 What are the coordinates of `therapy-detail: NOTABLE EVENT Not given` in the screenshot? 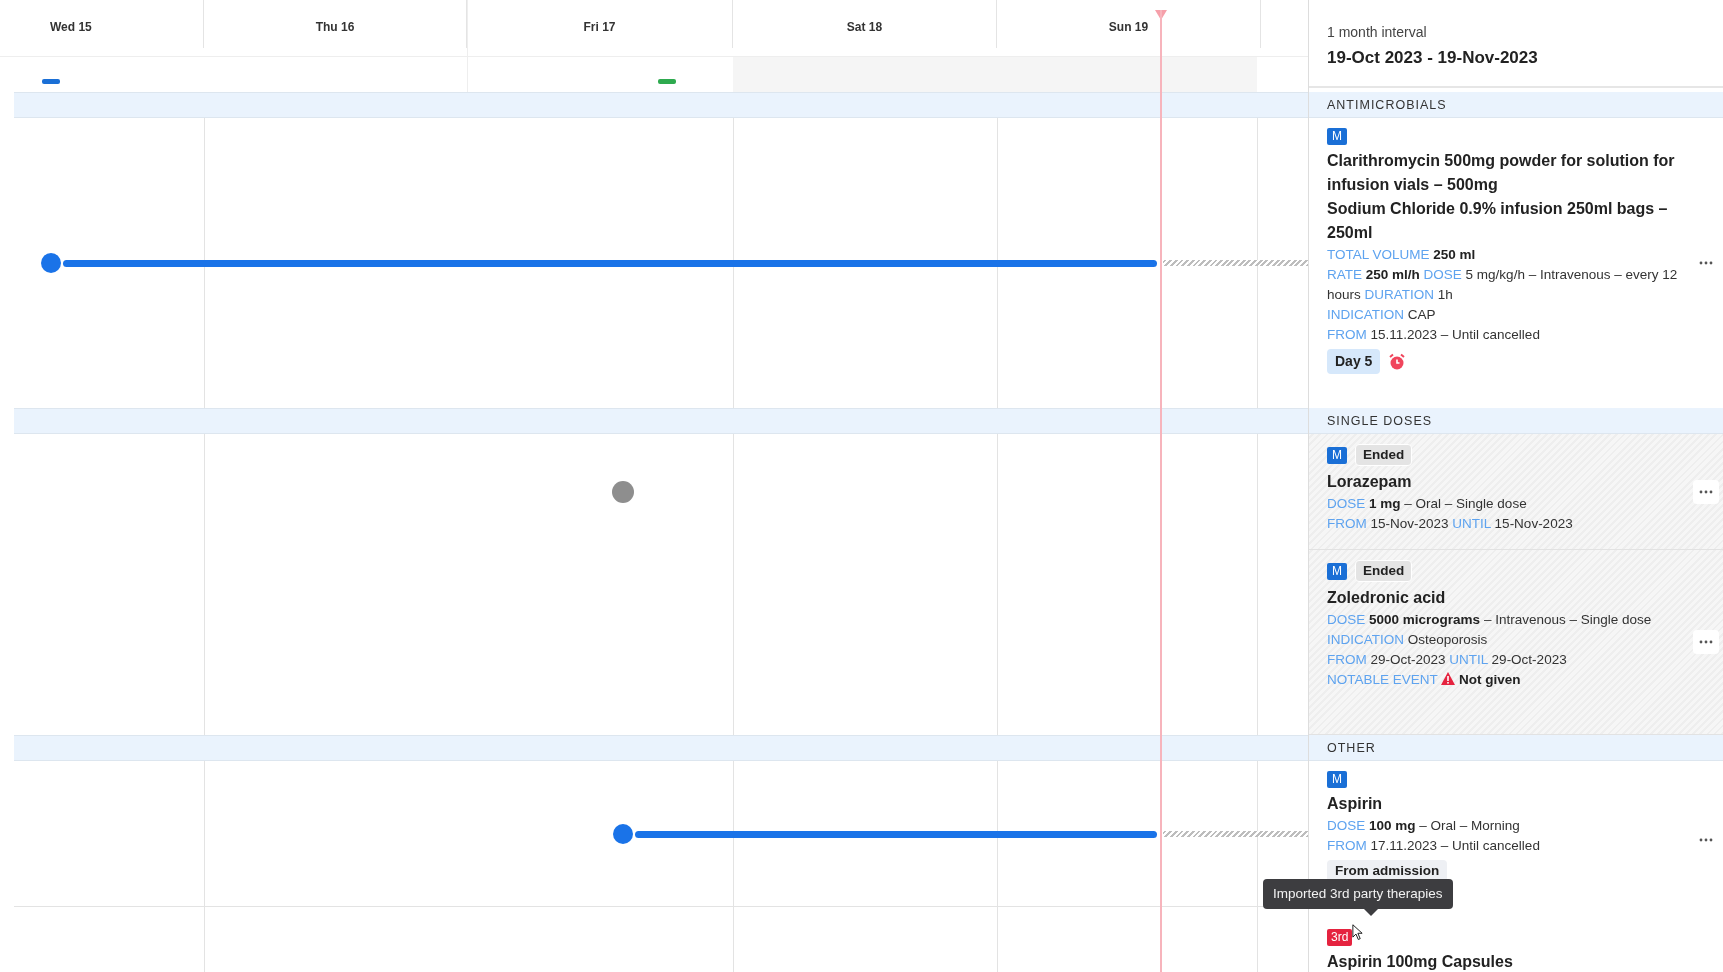 It's located at (1424, 680).